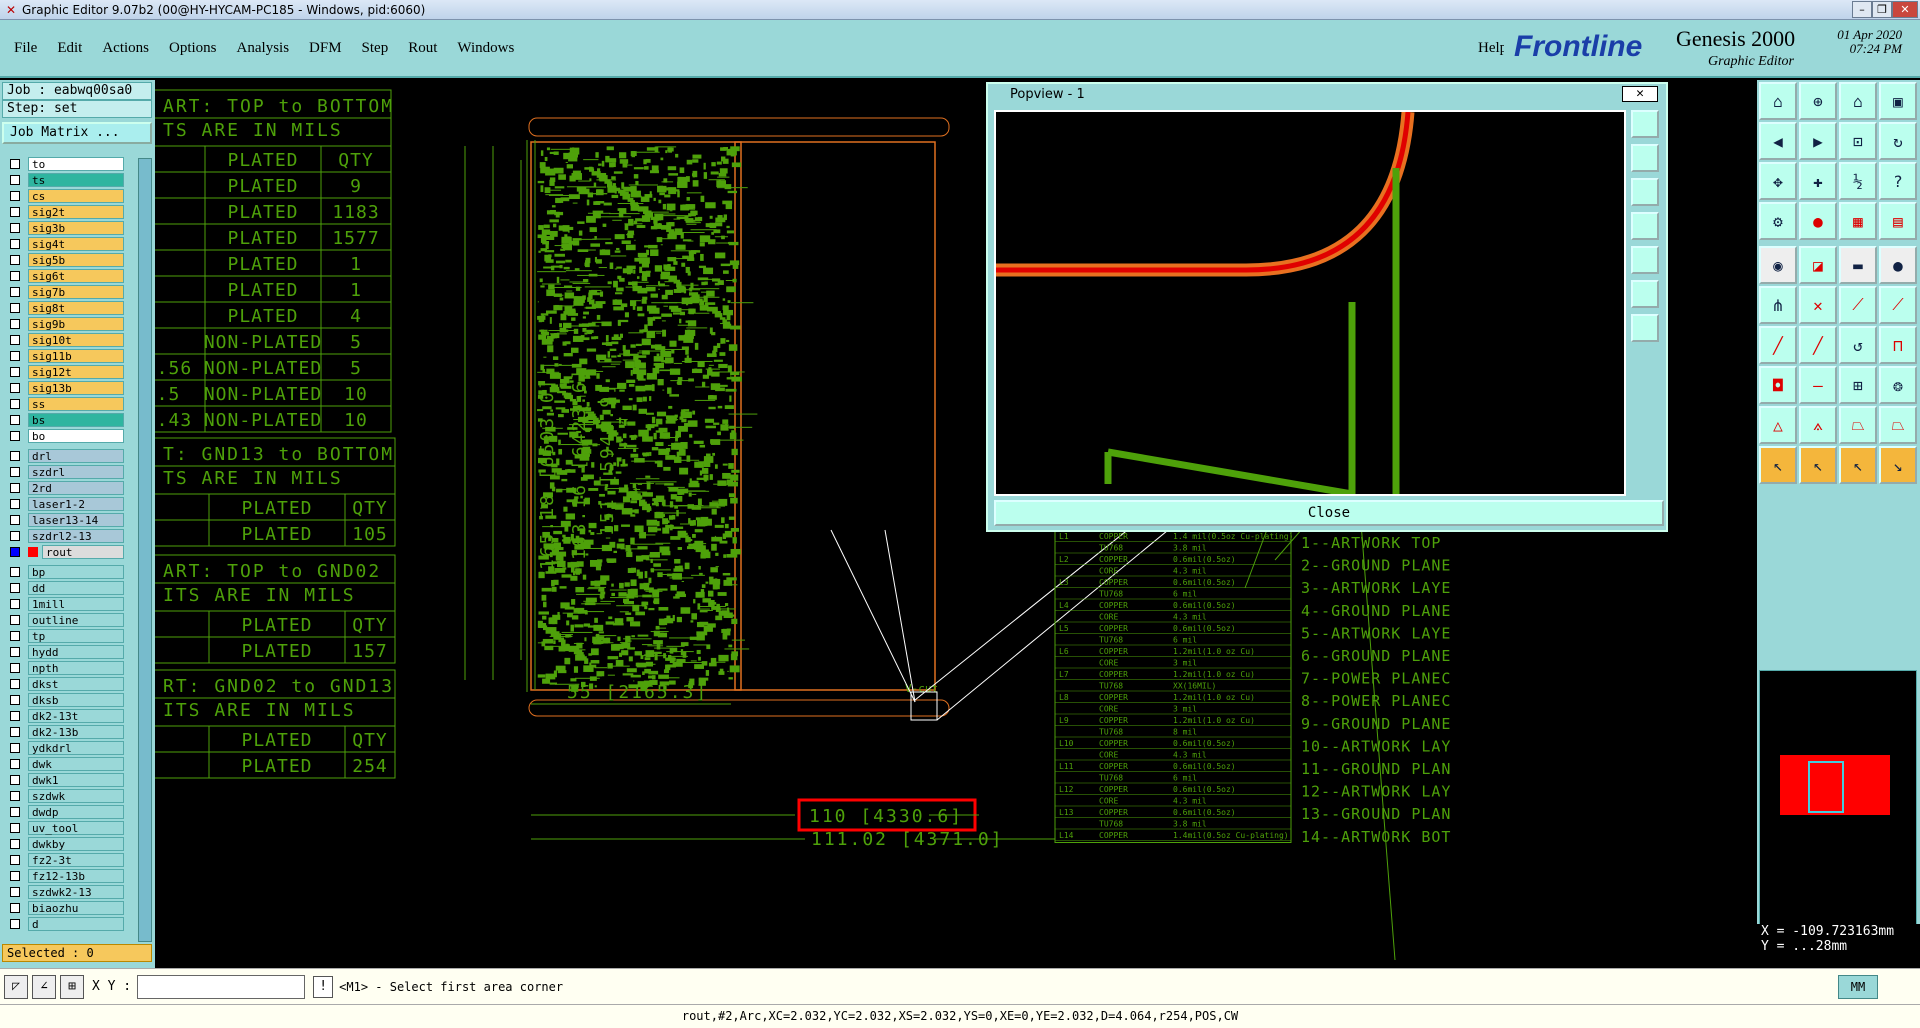  What do you see at coordinates (64, 924) in the screenshot?
I see `layer-row: d` at bounding box center [64, 924].